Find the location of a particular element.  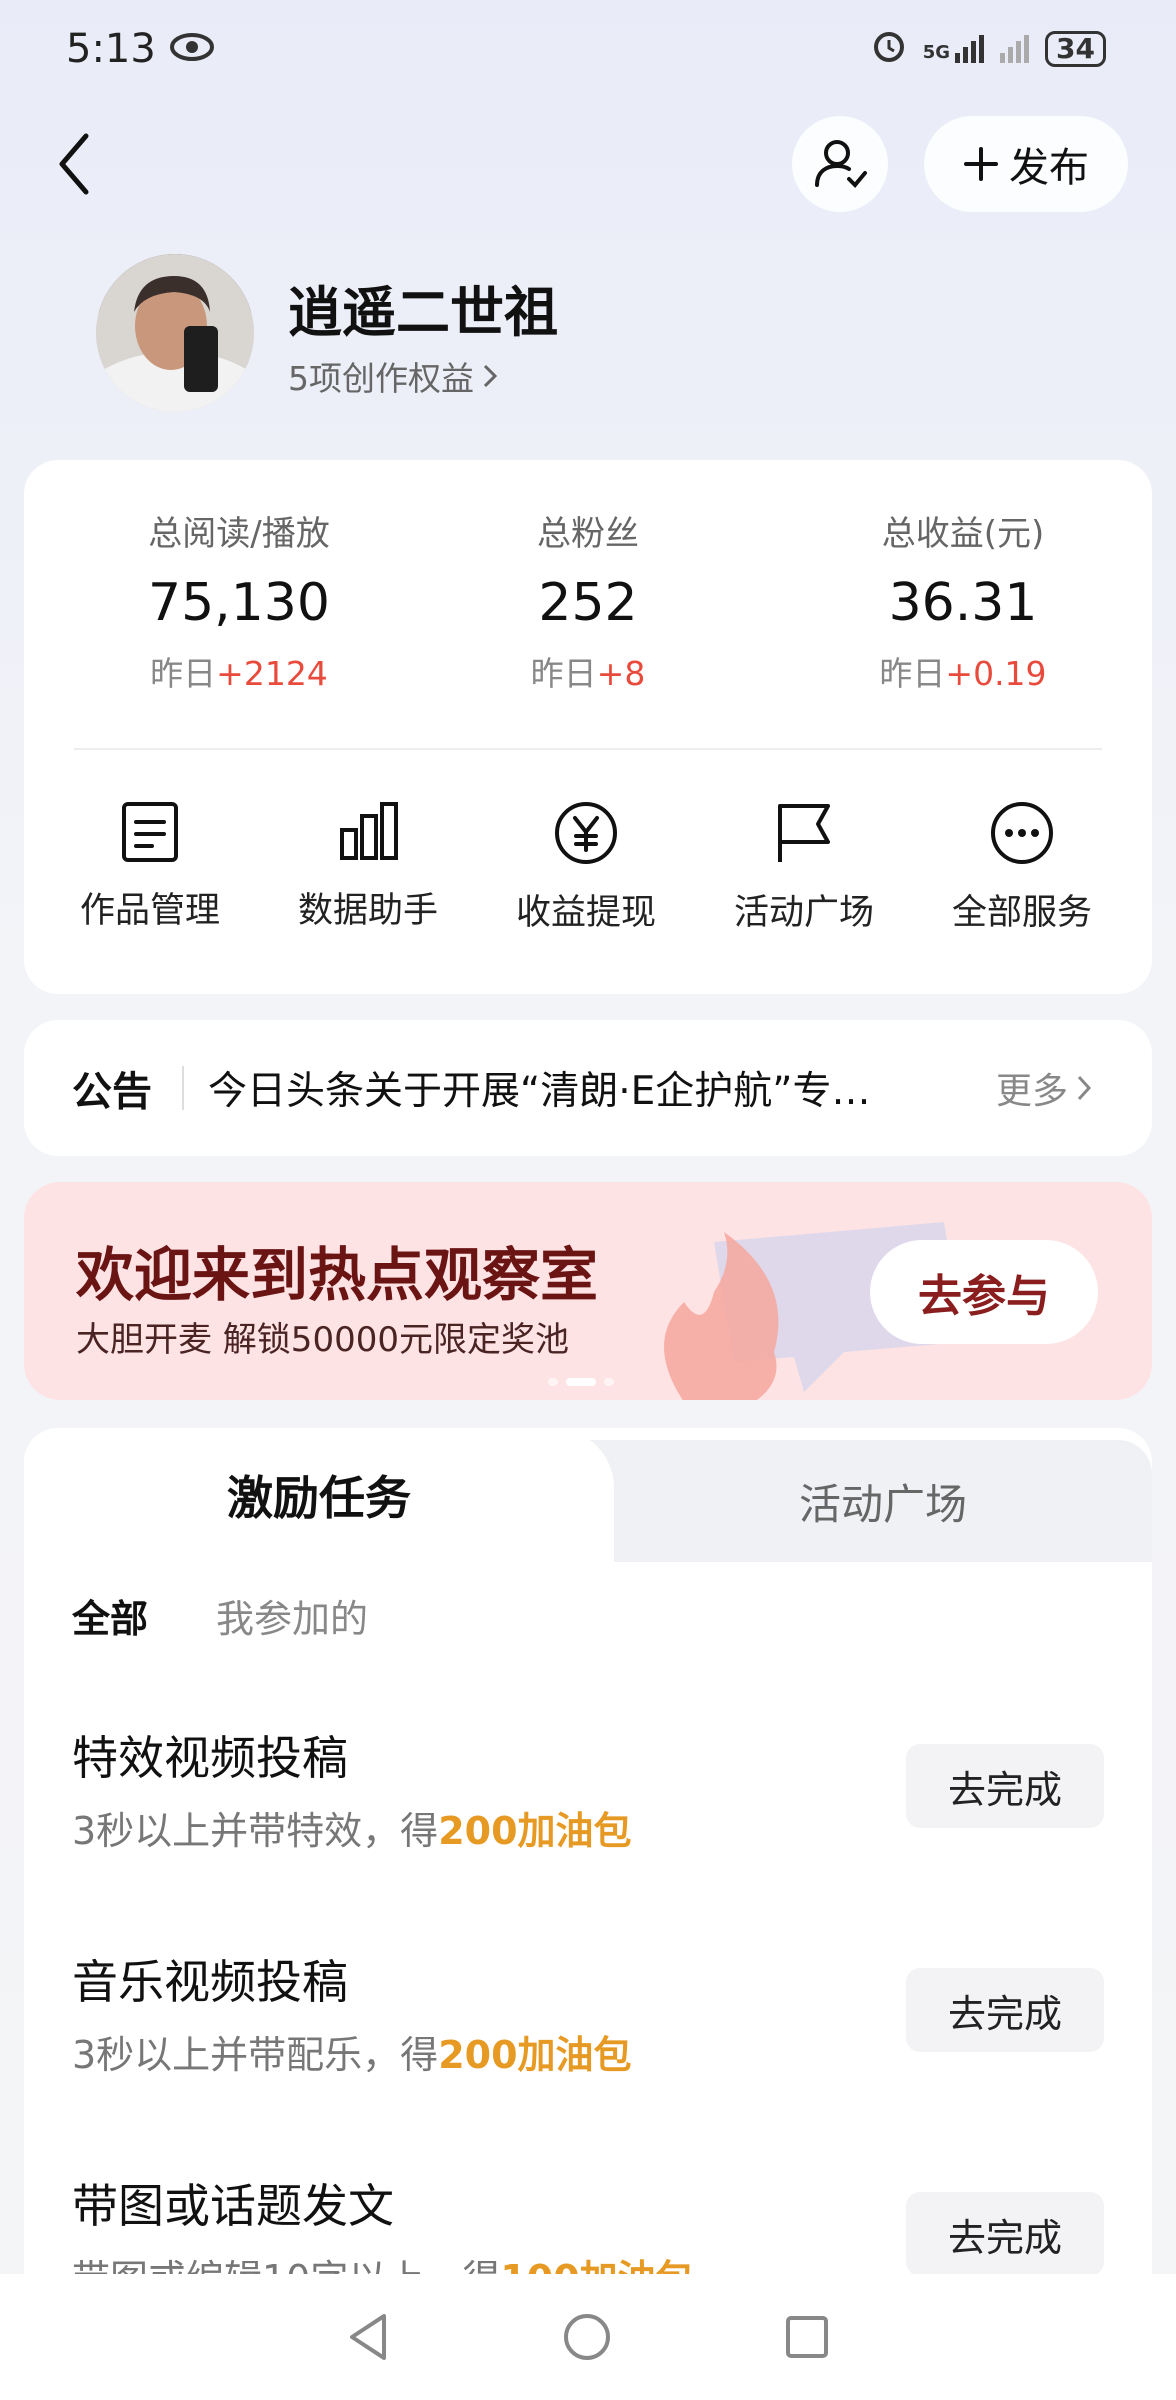

document-icon is located at coordinates (150, 832).